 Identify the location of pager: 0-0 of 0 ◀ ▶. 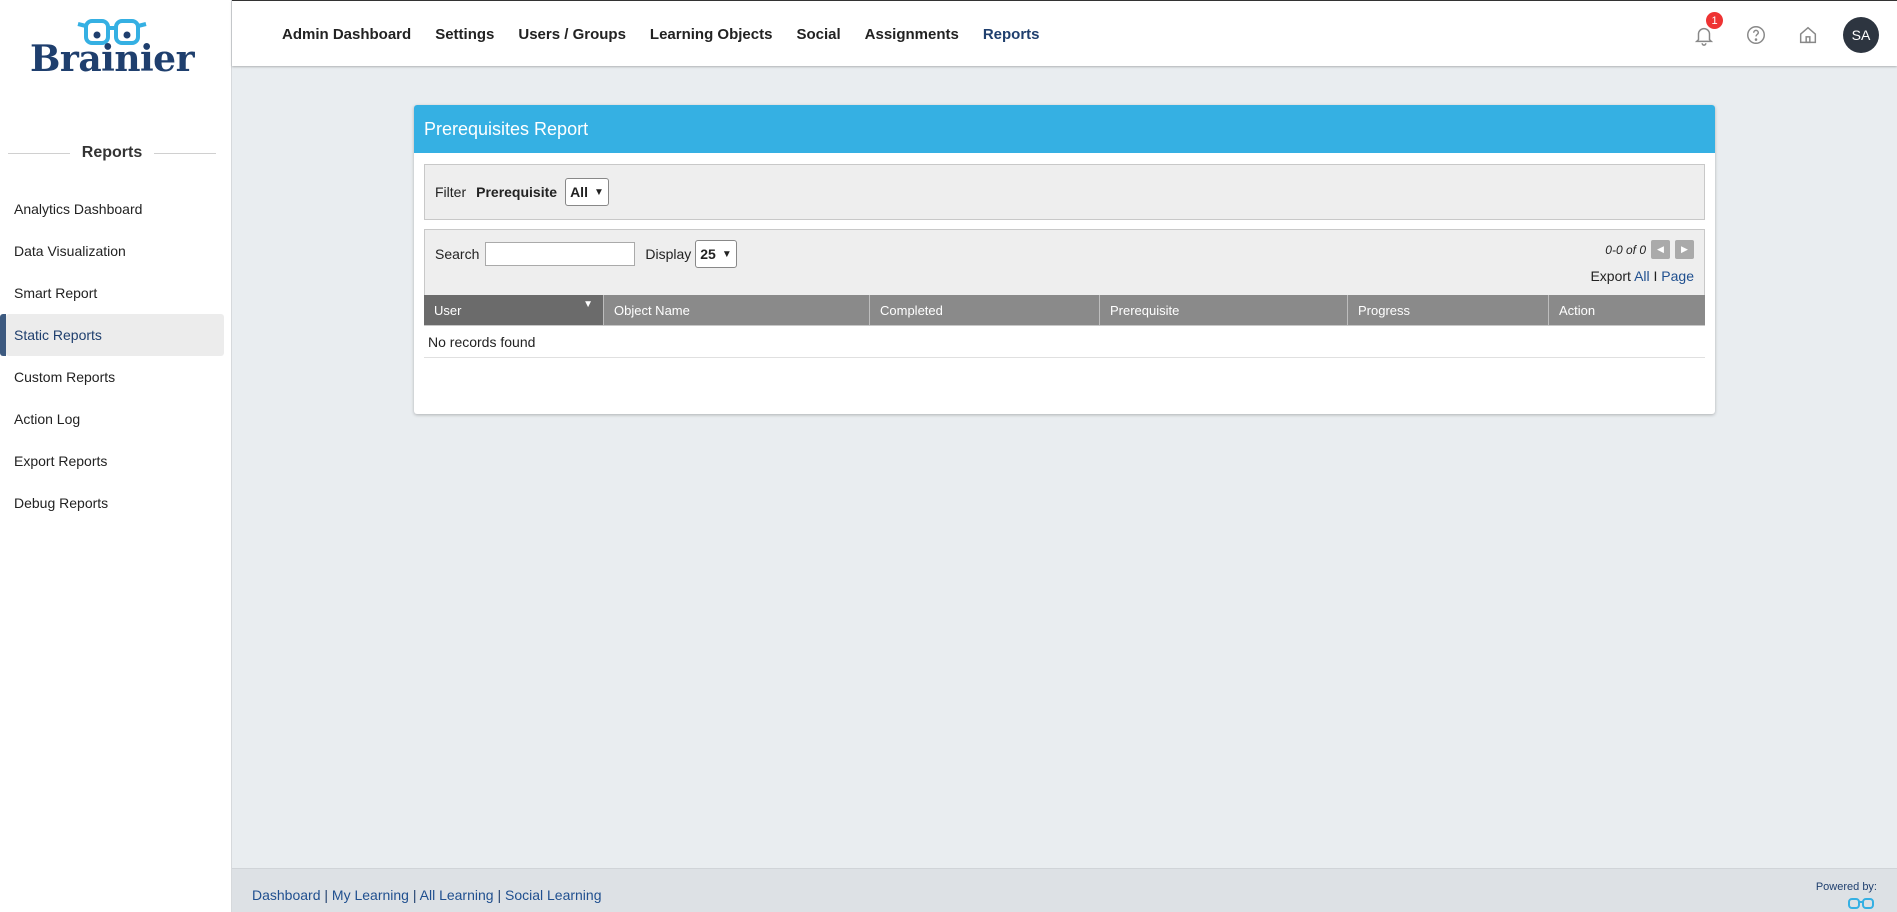
(1649, 249).